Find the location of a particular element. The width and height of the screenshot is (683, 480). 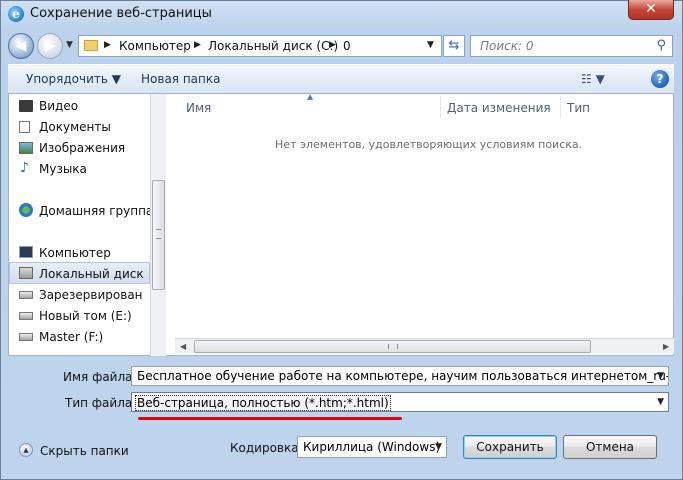

file-list-horizontal-scrollbar: ◀ ▶ is located at coordinates (424, 346).